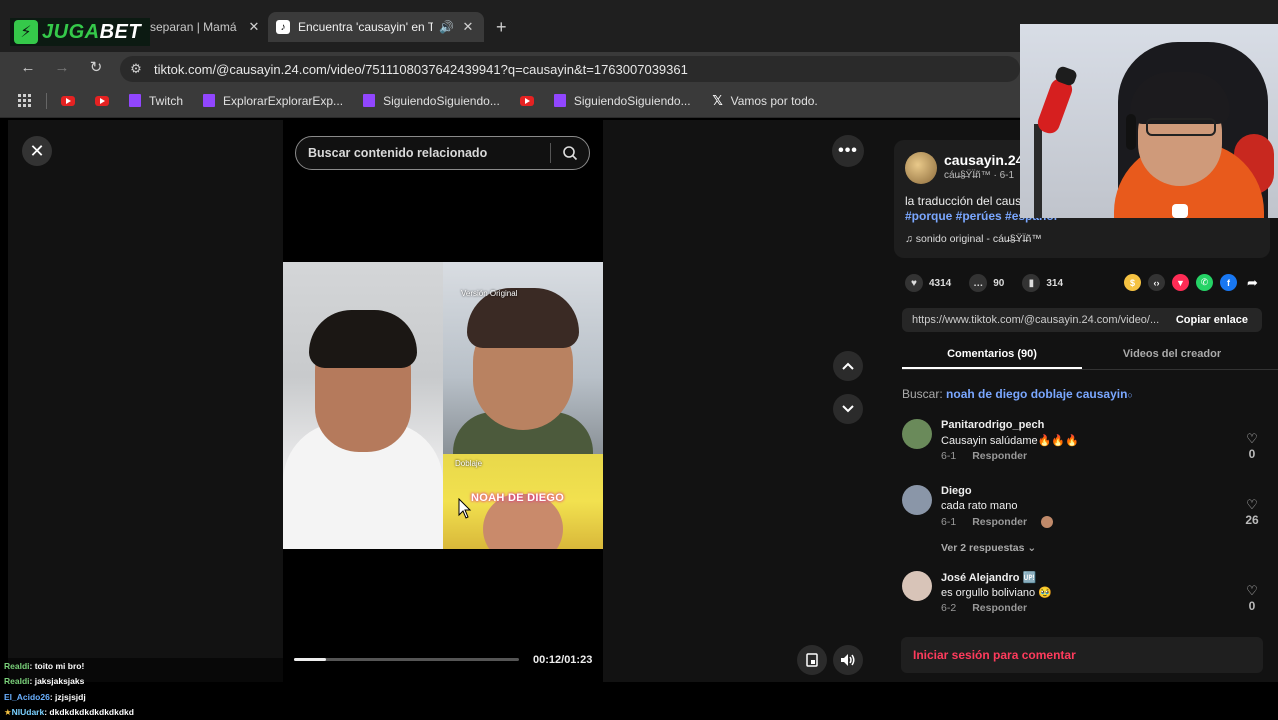 The height and width of the screenshot is (720, 1278). I want to click on back-icon: ←, so click(28, 68).